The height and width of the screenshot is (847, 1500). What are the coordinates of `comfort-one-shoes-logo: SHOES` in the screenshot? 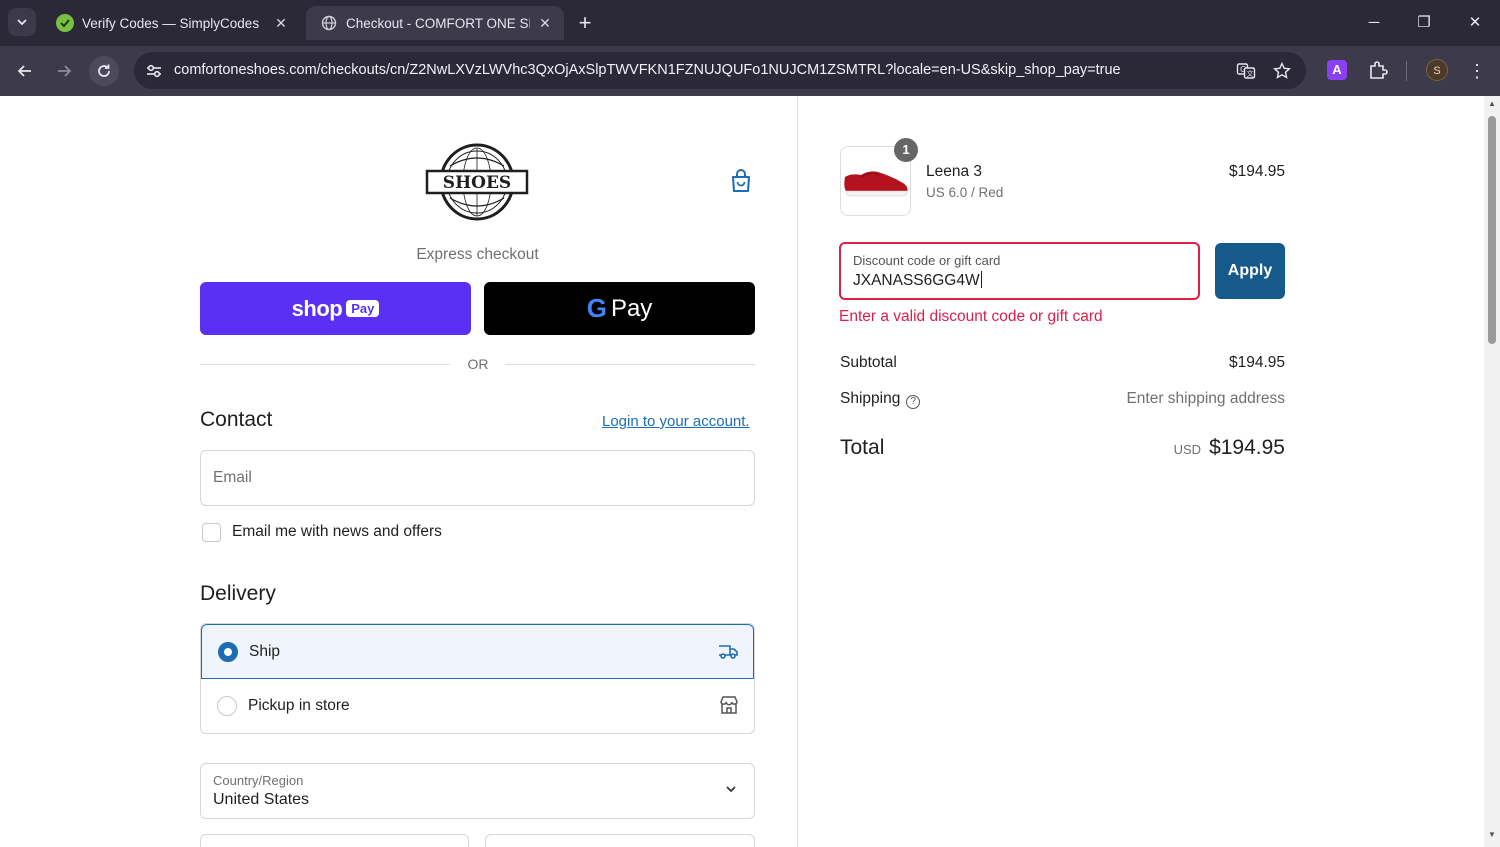 It's located at (477, 183).